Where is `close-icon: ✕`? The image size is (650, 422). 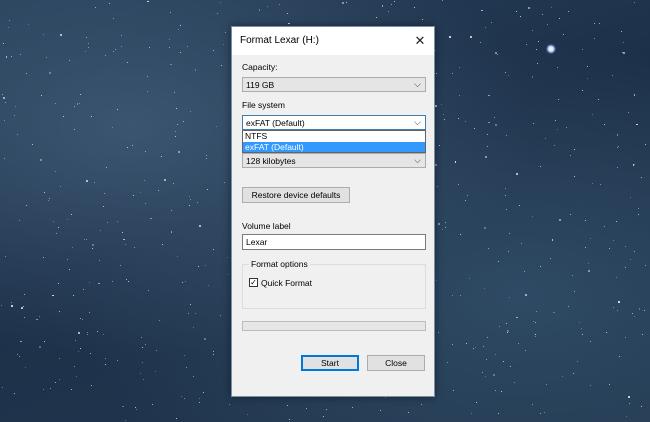 close-icon: ✕ is located at coordinates (420, 41).